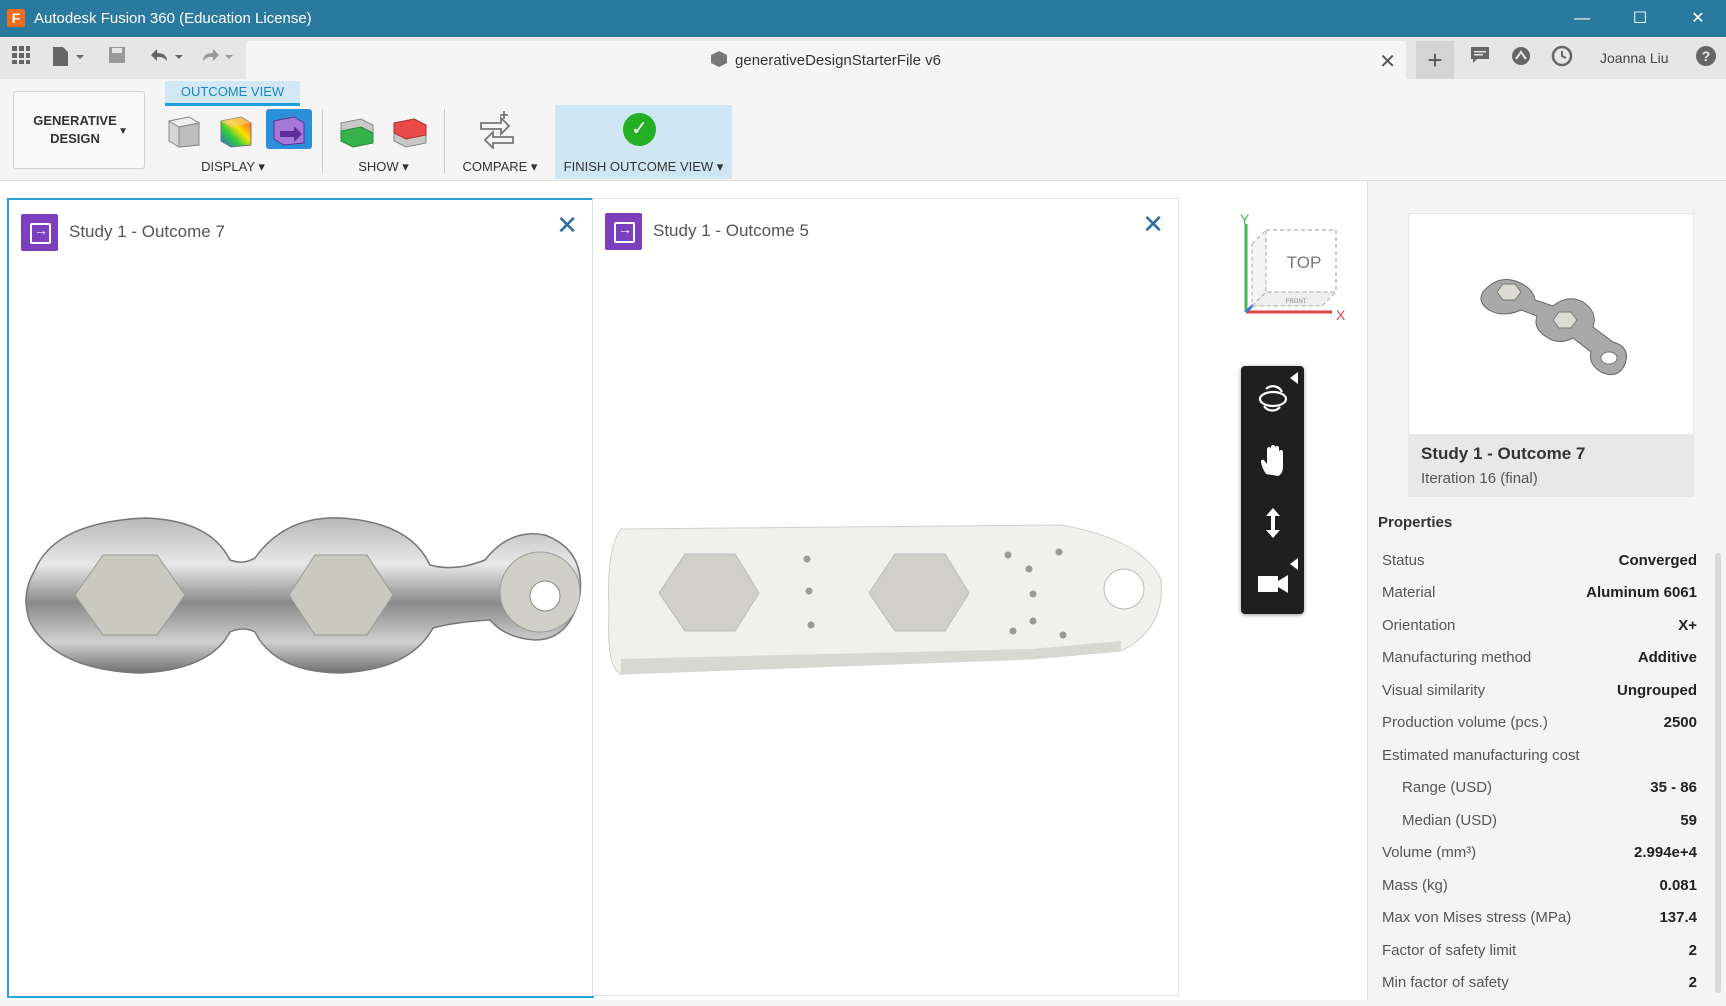 The width and height of the screenshot is (1726, 1006). What do you see at coordinates (184, 132) in the screenshot?
I see `shaded-cube-icon` at bounding box center [184, 132].